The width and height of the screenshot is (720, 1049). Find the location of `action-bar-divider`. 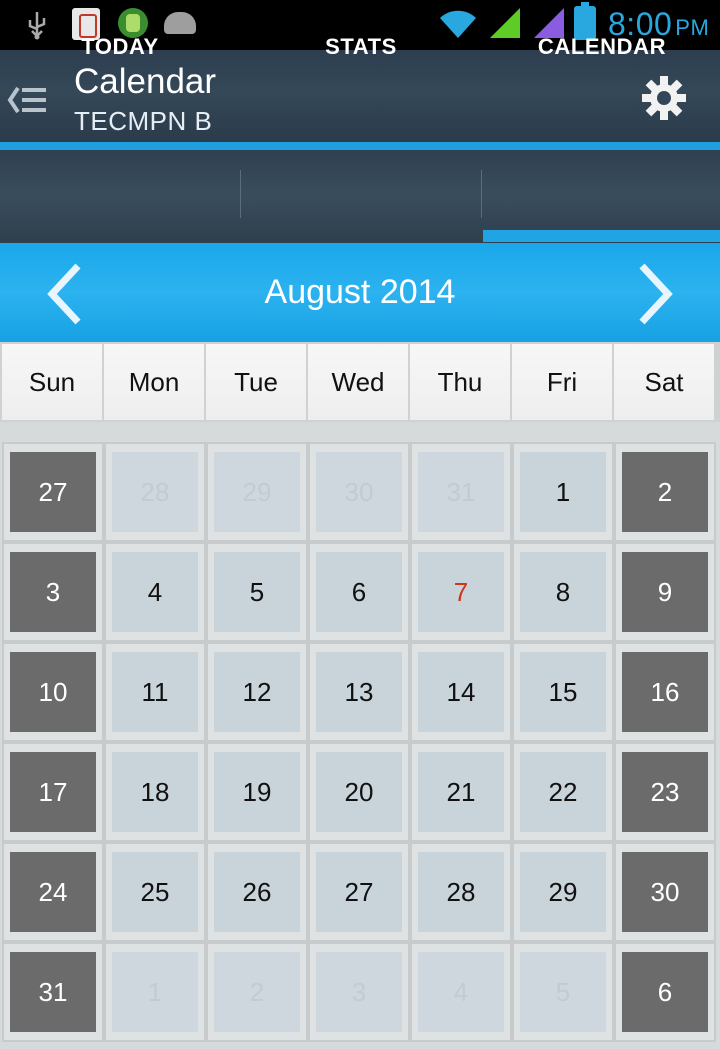

action-bar-divider is located at coordinates (360, 146).